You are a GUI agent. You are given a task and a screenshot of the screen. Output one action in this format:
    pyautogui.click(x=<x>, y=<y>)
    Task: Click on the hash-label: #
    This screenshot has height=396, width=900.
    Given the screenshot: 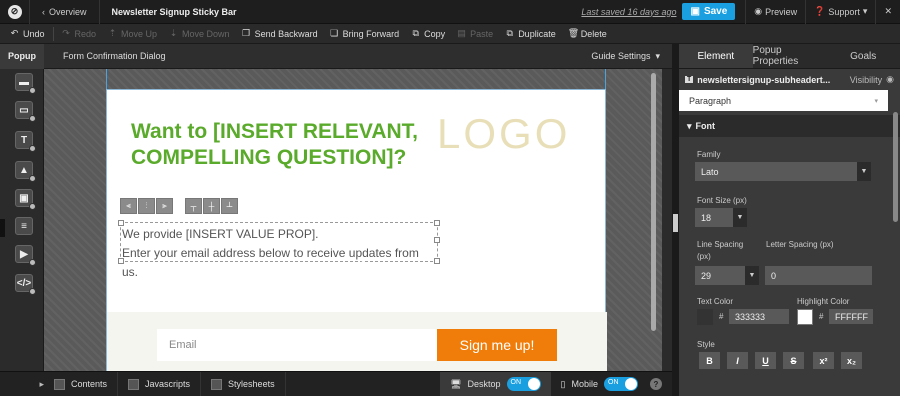 What is the action you would take?
    pyautogui.click(x=821, y=316)
    